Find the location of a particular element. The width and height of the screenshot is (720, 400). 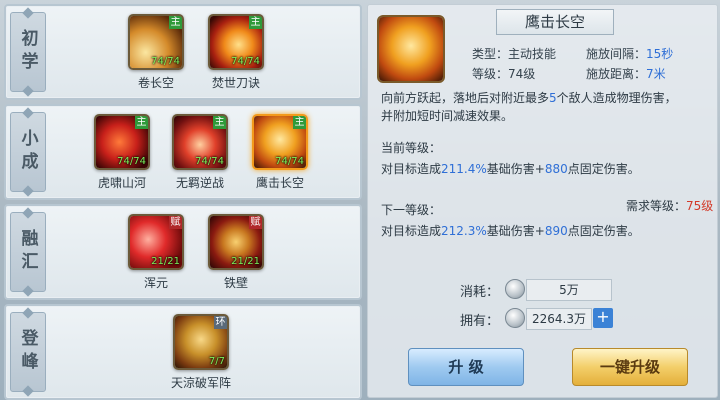

skill-description: 向前方跃起，落地后对附近最多5个敌人造成物理伤害， 并附加短时间减速效果。 is located at coordinates (529, 107).